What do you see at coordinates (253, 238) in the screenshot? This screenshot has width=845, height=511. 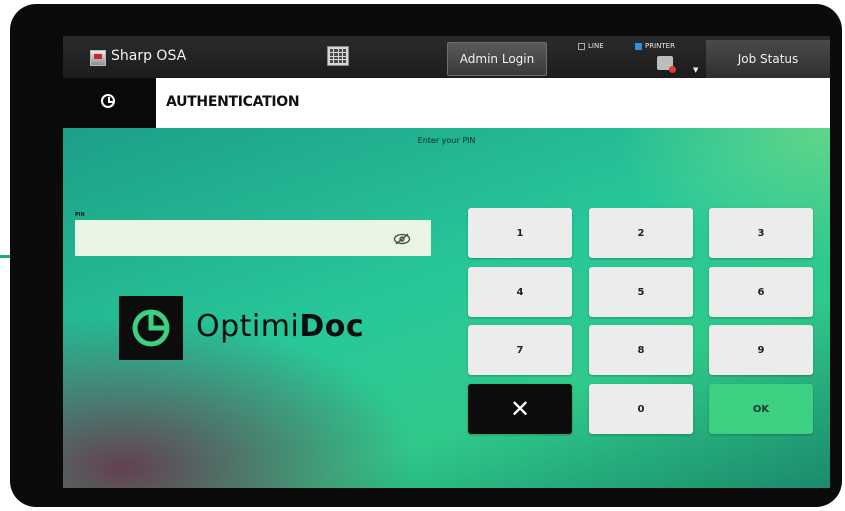 I see `pin-input` at bounding box center [253, 238].